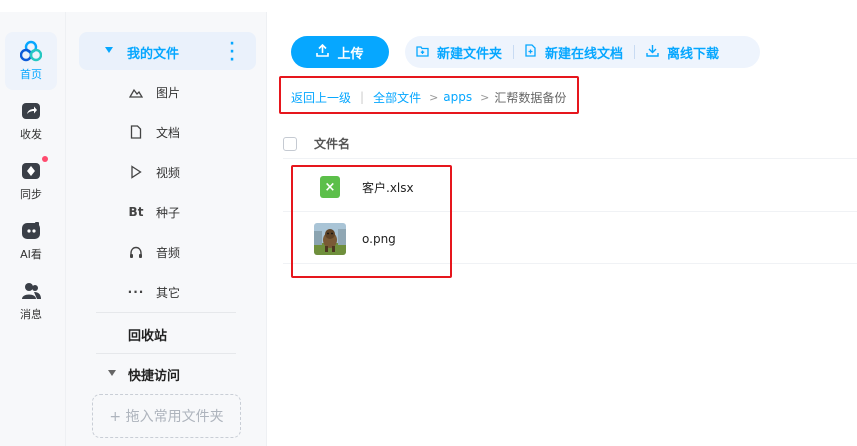 The height and width of the screenshot is (446, 857). I want to click on highlight-box-files, so click(371, 221).